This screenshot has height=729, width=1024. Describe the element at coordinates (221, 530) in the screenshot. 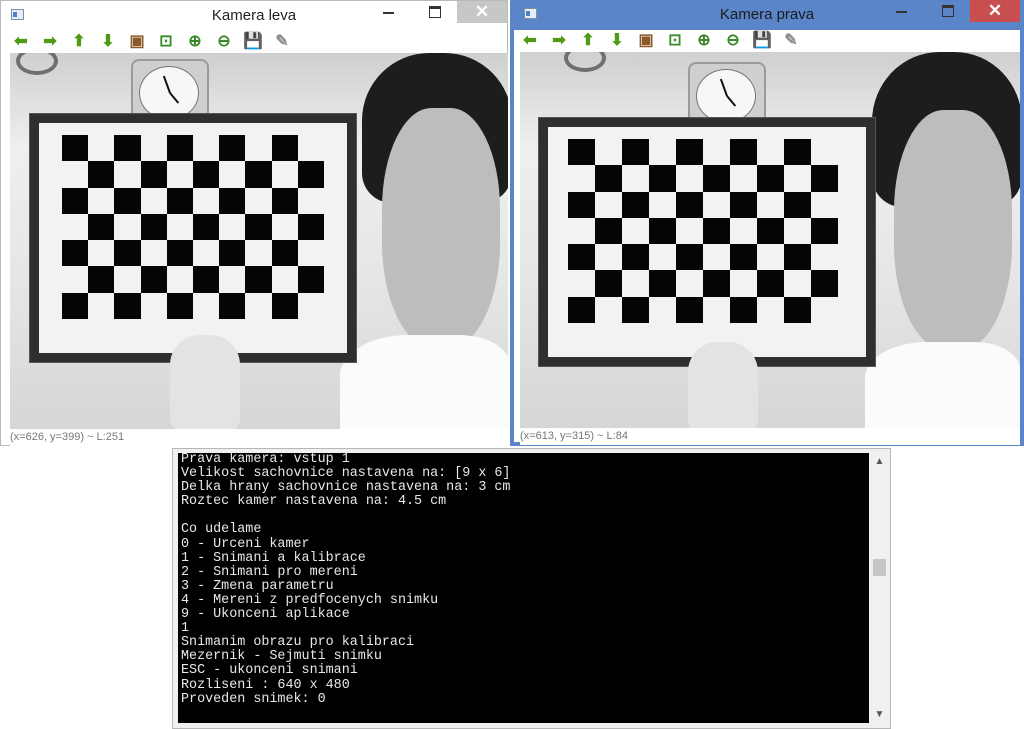

I see `console-line: Co udelame` at that location.